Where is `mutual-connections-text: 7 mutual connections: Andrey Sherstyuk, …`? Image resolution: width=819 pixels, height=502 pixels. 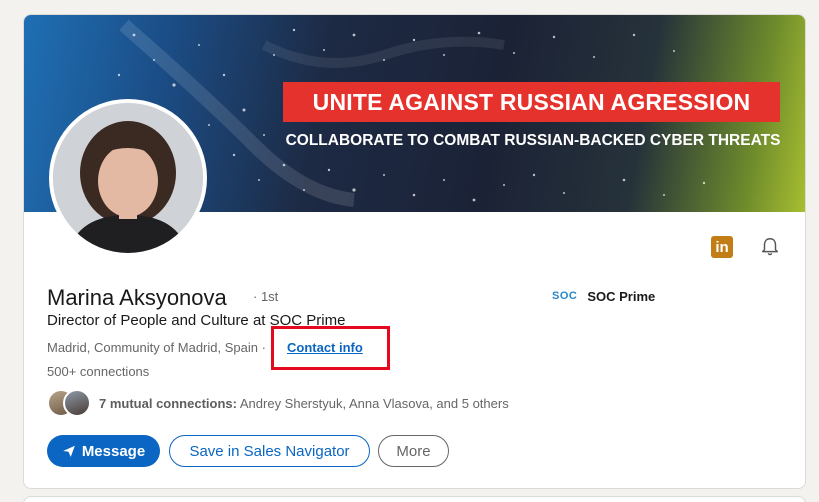
mutual-connections-text: 7 mutual connections: Andrey Sherstyuk, … is located at coordinates (304, 403).